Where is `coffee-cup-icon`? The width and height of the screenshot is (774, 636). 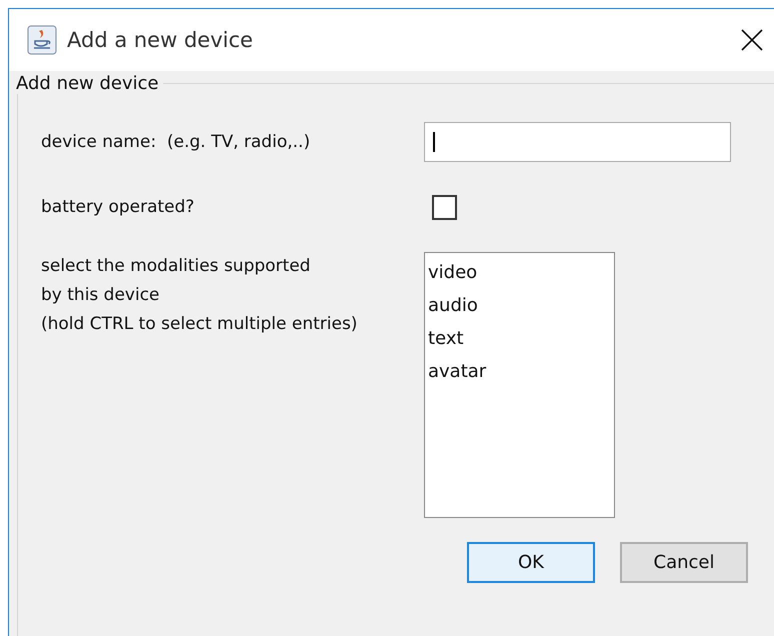
coffee-cup-icon is located at coordinates (42, 40).